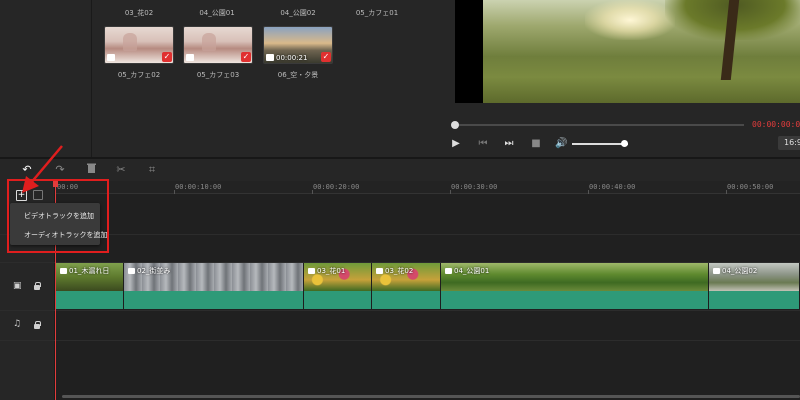 The image size is (800, 400). What do you see at coordinates (483, 144) in the screenshot?
I see `prev-frame-icon: ⏮` at bounding box center [483, 144].